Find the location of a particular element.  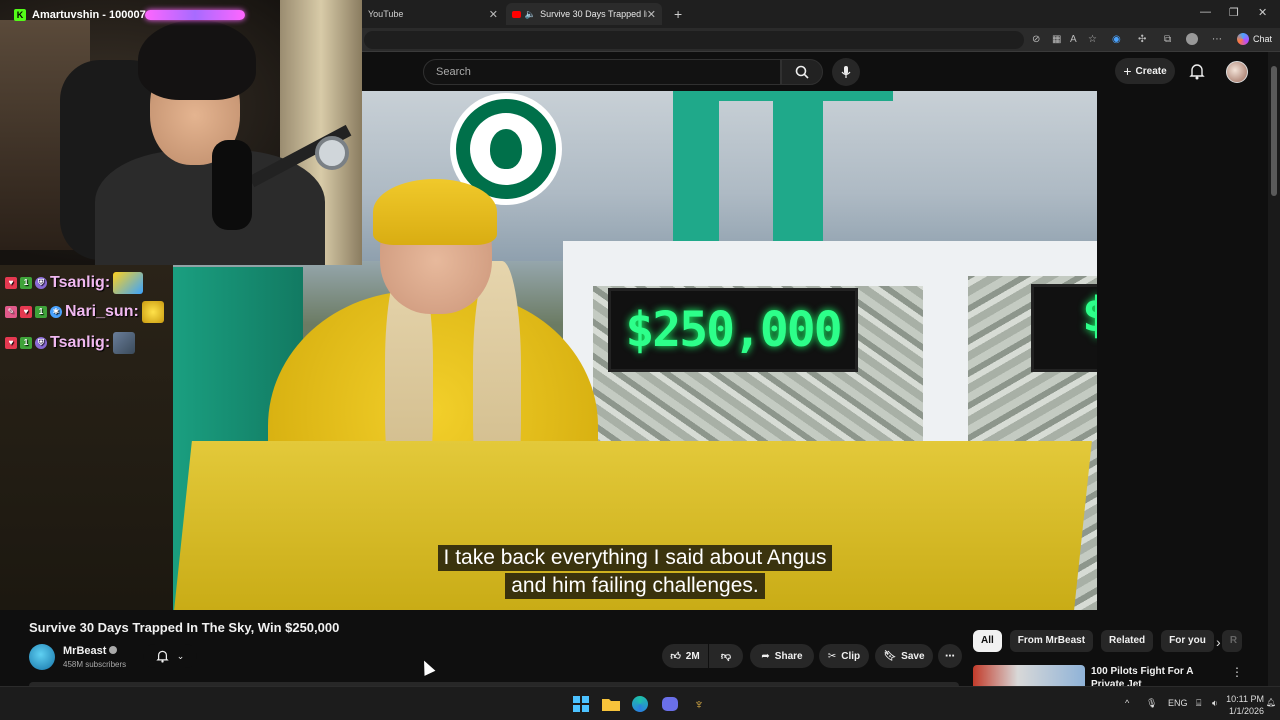

tab-label: YouTube is located at coordinates (386, 14).